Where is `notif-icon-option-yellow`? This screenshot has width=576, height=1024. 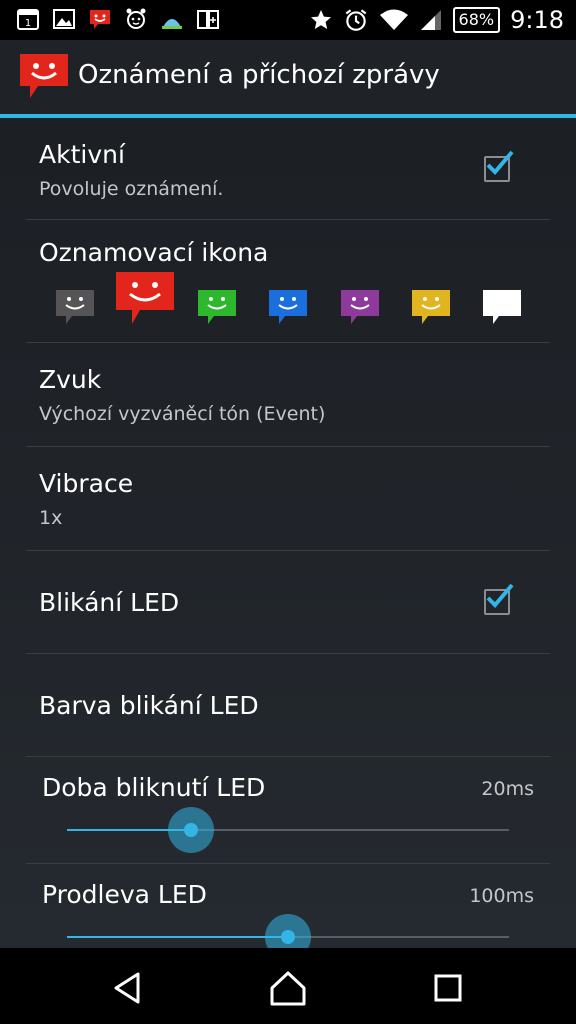 notif-icon-option-yellow is located at coordinates (431, 308).